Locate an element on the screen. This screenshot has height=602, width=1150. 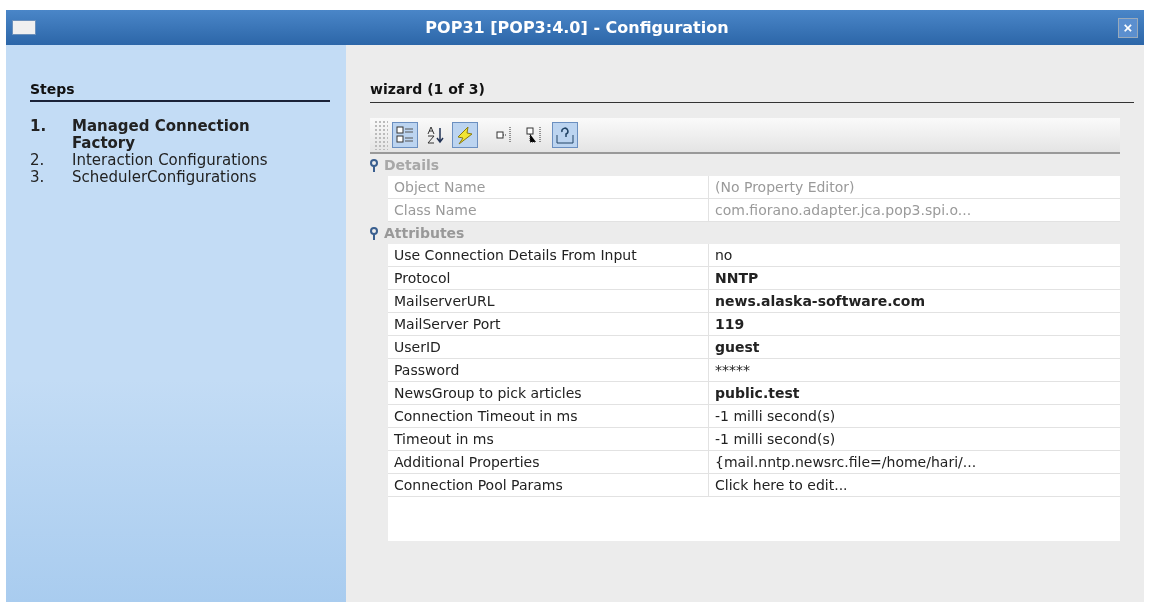
property-name: Object Name is located at coordinates (440, 187).